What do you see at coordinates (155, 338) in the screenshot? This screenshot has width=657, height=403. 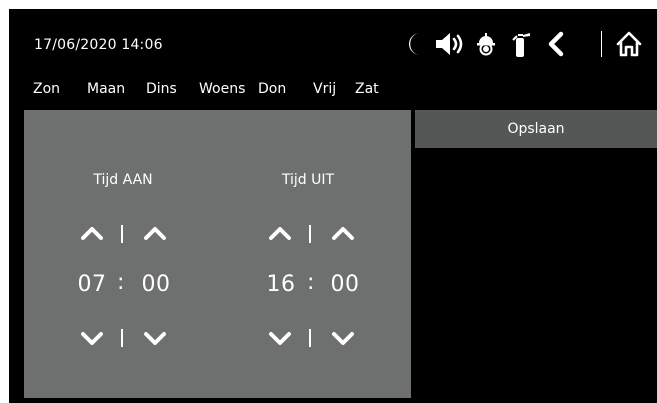 I see `on-minutes-down-icon` at bounding box center [155, 338].